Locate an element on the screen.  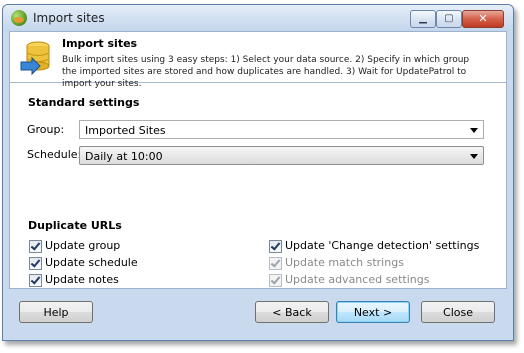
database-import-icon is located at coordinates (35, 58).